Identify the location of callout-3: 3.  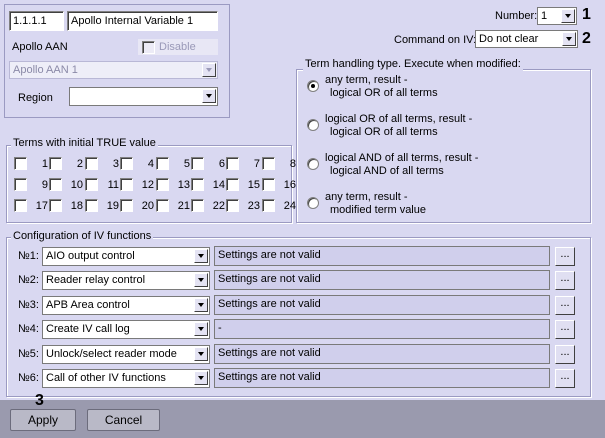
(39, 400).